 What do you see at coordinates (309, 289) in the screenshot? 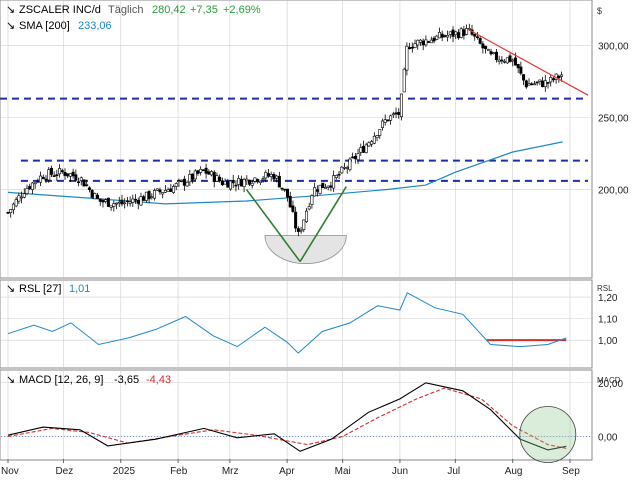
I see `rsl-header: ↘ RSL [27] 1,01 RSL` at bounding box center [309, 289].